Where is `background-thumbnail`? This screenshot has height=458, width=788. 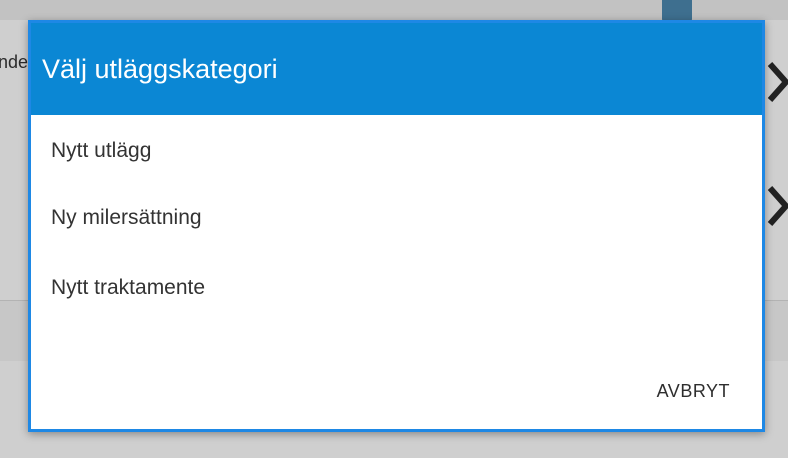 background-thumbnail is located at coordinates (677, 11).